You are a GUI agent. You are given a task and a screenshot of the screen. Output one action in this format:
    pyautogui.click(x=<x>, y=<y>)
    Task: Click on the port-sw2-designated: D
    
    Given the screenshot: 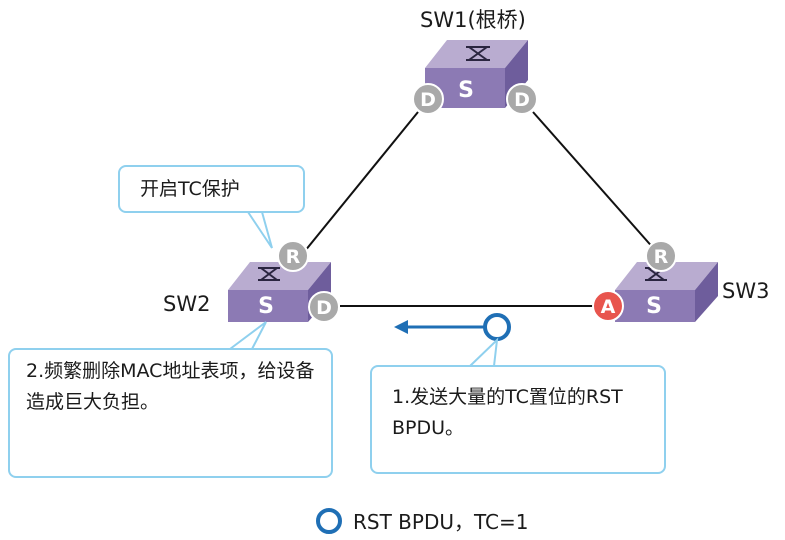 What is the action you would take?
    pyautogui.click(x=324, y=307)
    